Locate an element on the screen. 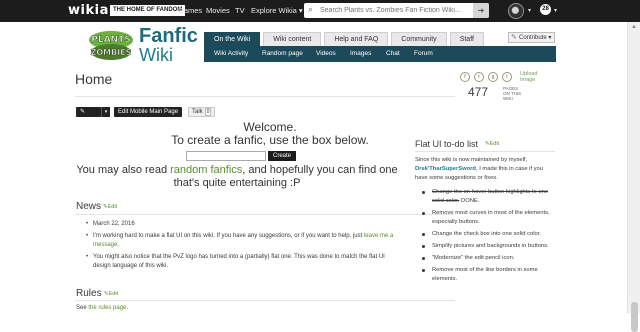 This screenshot has width=640, height=332. news-edit-link: ✎Edit is located at coordinates (110, 207).